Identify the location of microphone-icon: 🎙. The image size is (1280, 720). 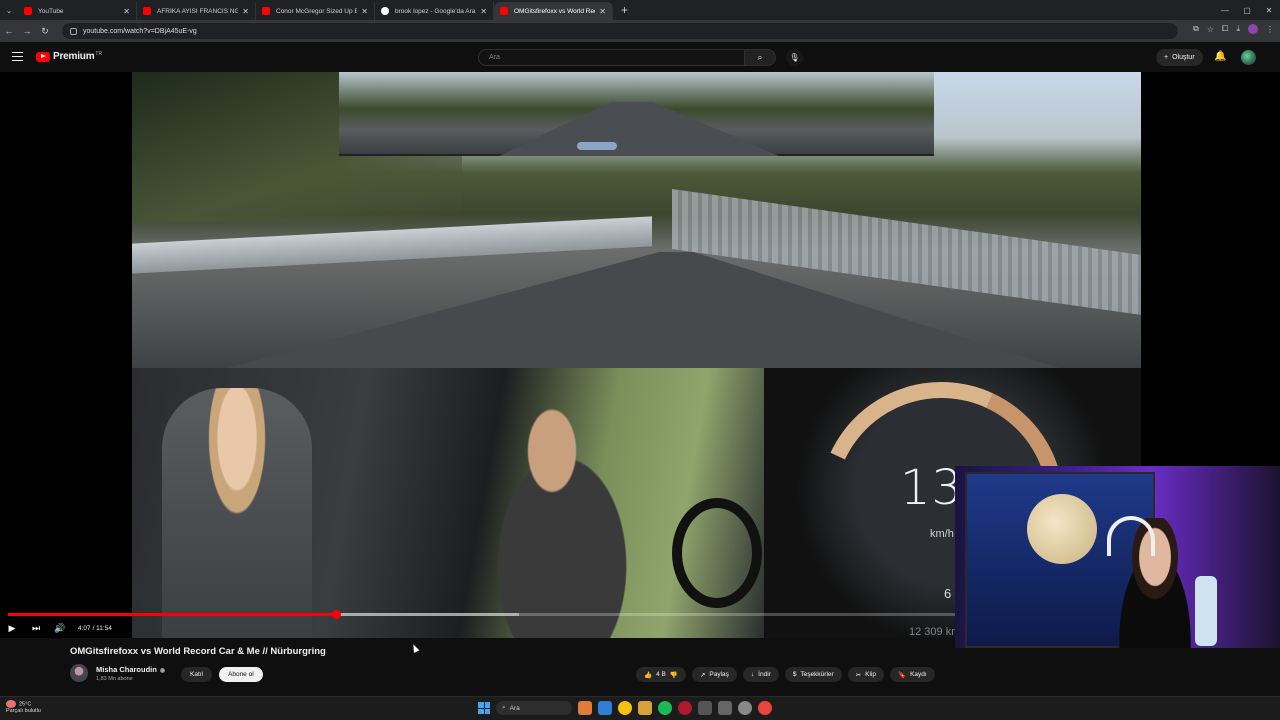
(794, 57).